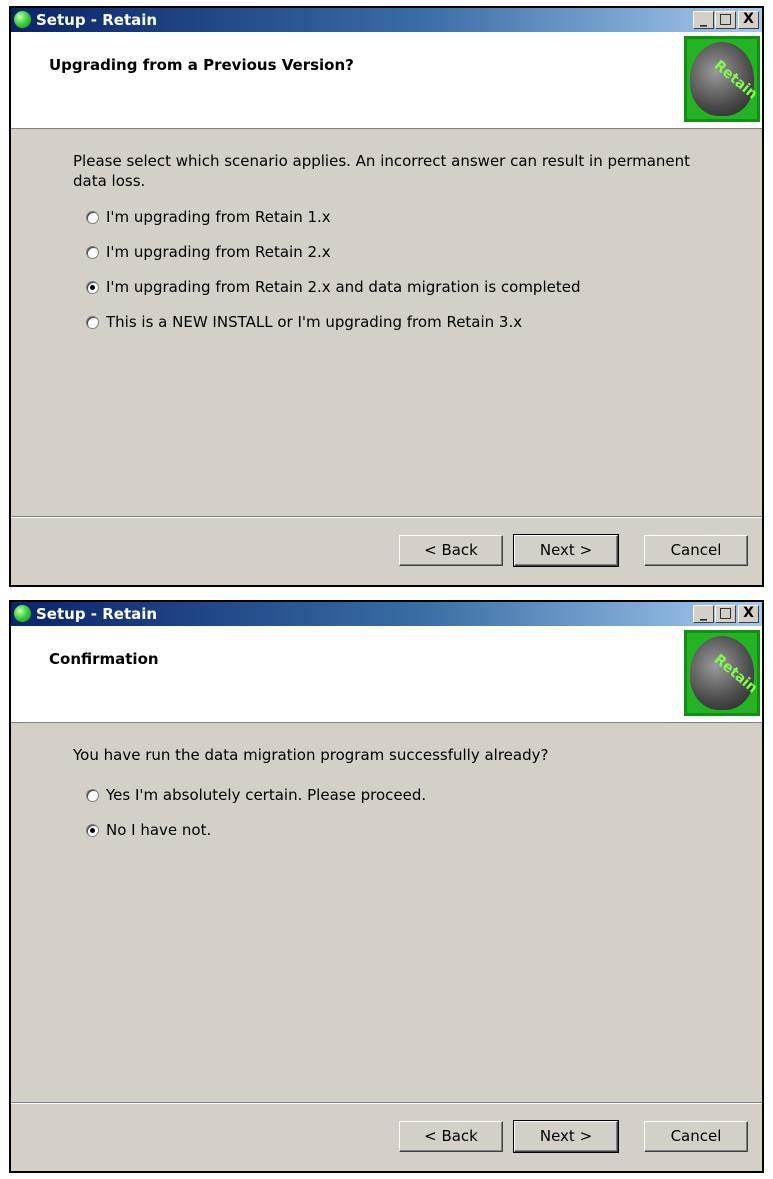 Image resolution: width=773 pixels, height=1179 pixels. What do you see at coordinates (218, 252) in the screenshot?
I see `option-label: I'm upgrading from Retain 2.x` at bounding box center [218, 252].